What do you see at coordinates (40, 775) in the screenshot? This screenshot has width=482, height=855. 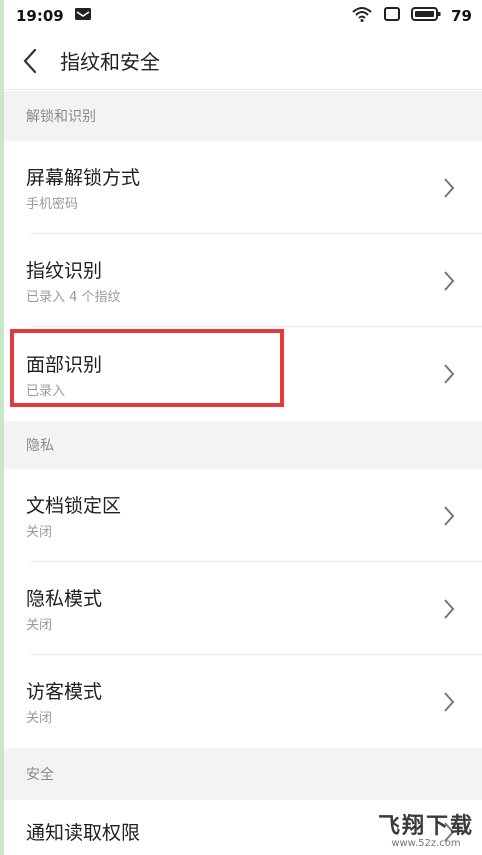 I see `section-title: 安全` at bounding box center [40, 775].